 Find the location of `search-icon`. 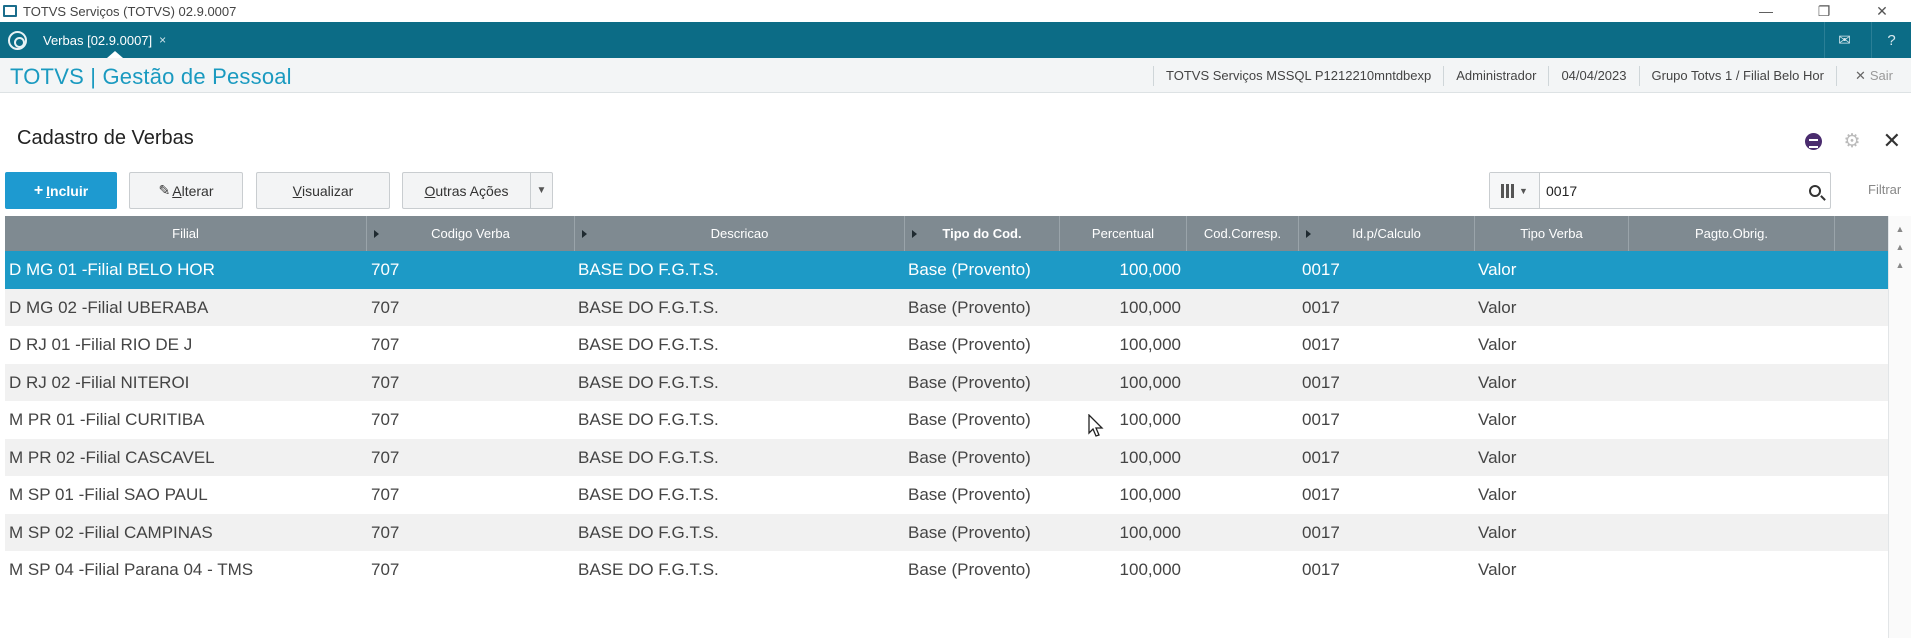

search-icon is located at coordinates (1815, 190).